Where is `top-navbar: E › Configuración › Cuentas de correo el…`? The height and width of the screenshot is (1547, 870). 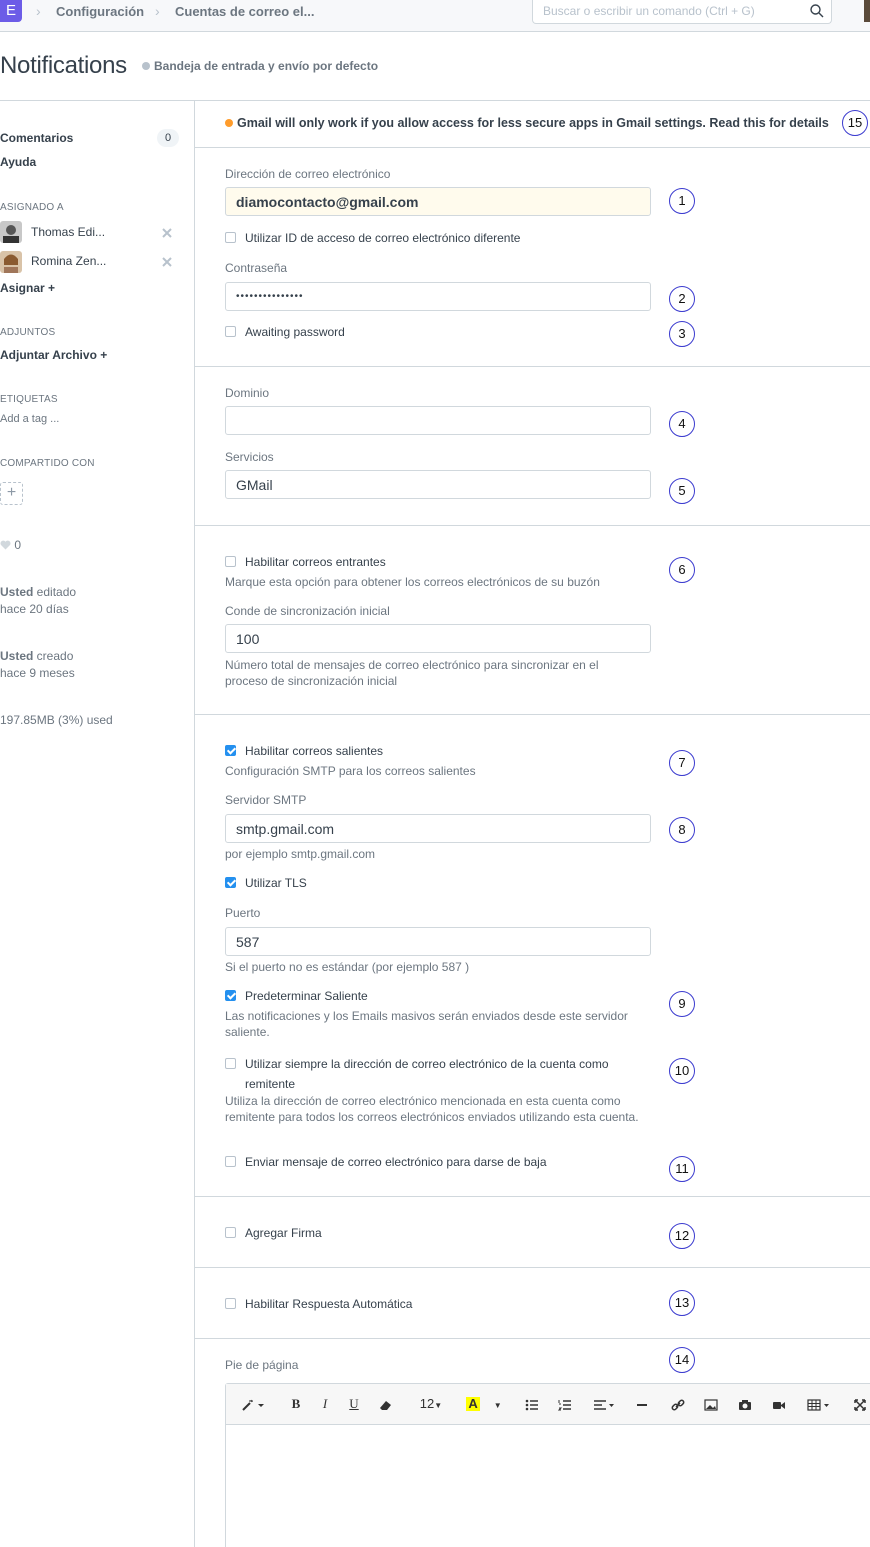 top-navbar: E › Configuración › Cuentas de correo el… is located at coordinates (435, 16).